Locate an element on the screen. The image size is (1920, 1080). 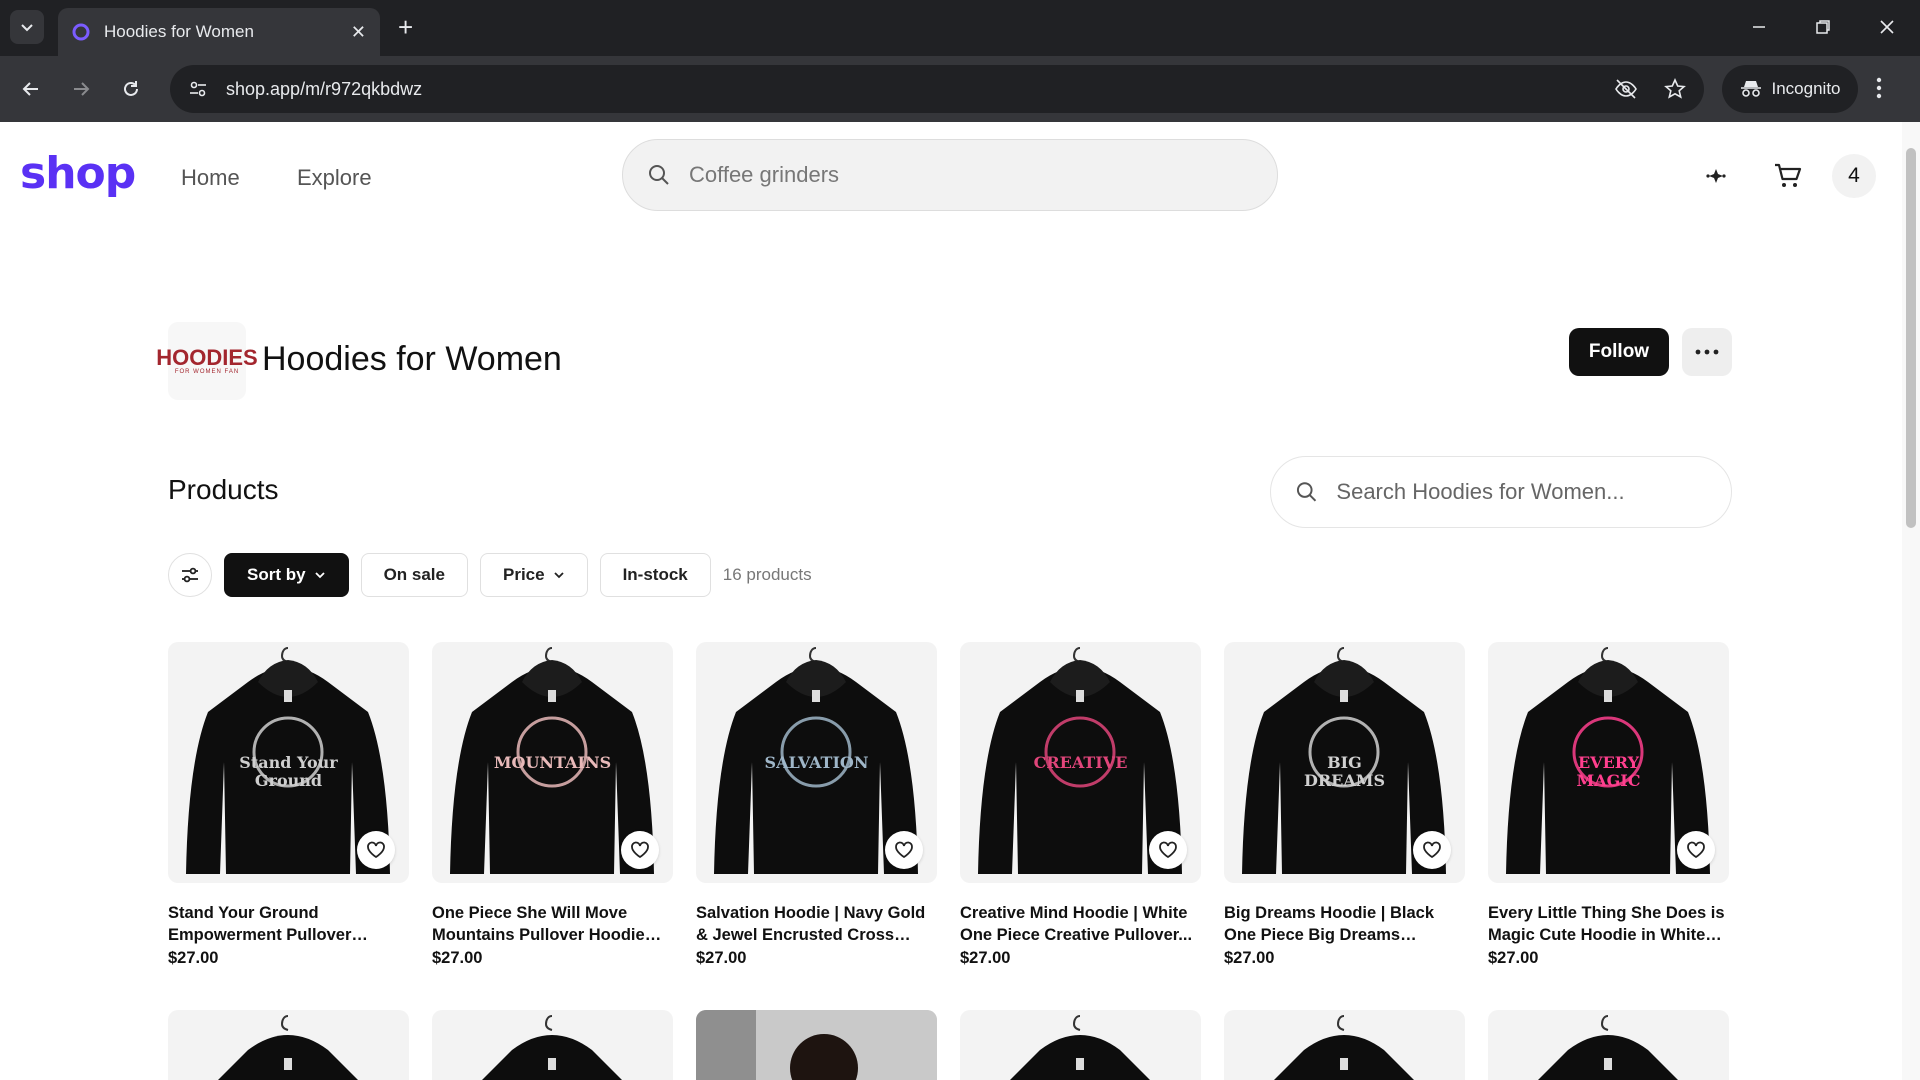
search-icon is located at coordinates (1306, 492).